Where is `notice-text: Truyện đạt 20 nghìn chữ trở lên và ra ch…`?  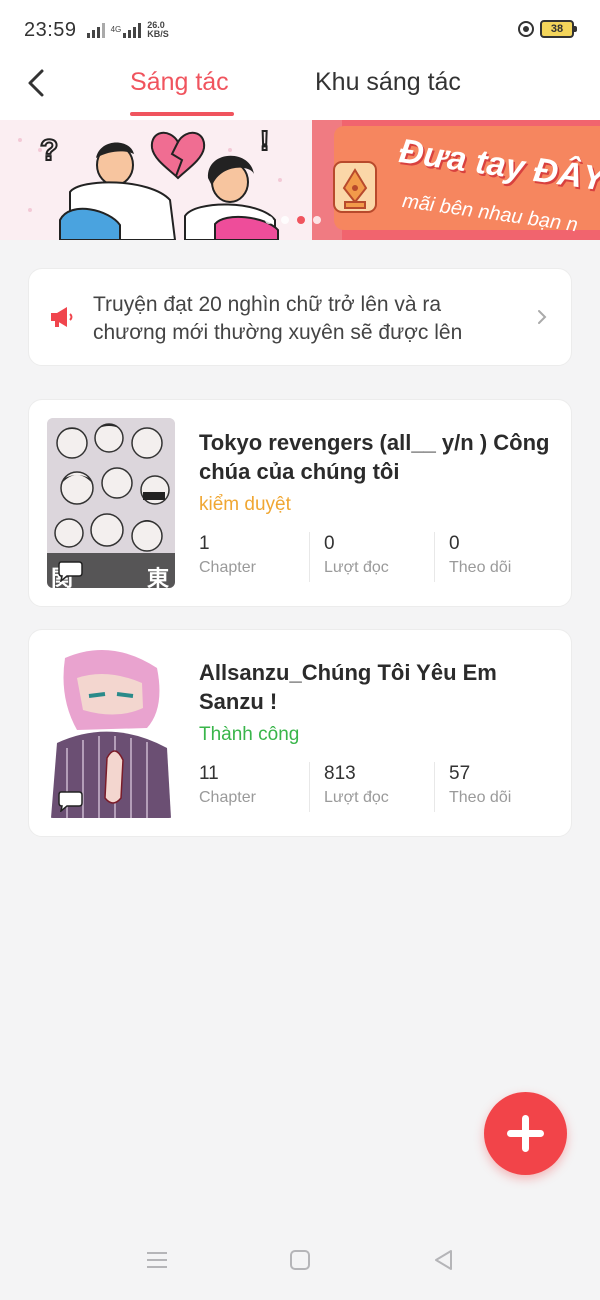 notice-text: Truyện đạt 20 nghìn chữ trở lên và ra ch… is located at coordinates (278, 318).